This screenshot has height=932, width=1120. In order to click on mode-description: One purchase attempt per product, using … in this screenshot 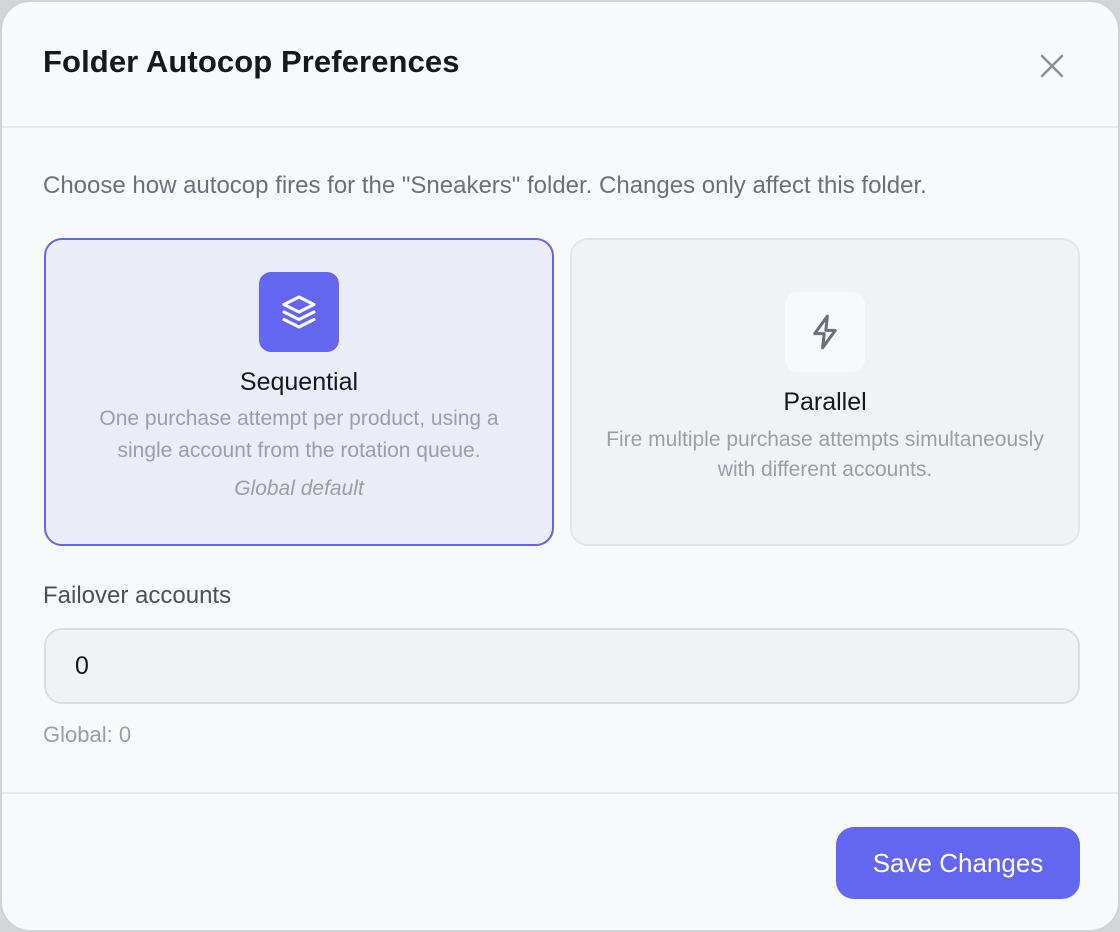, I will do `click(299, 434)`.